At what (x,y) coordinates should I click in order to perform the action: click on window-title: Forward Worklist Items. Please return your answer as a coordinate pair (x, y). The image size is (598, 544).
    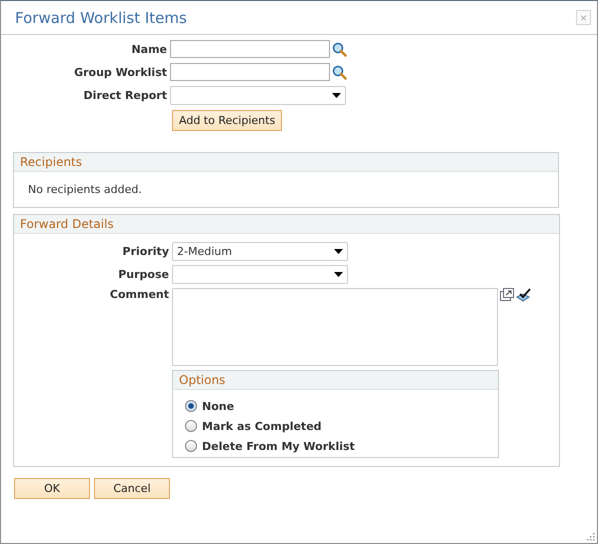
    Looking at the image, I should click on (101, 17).